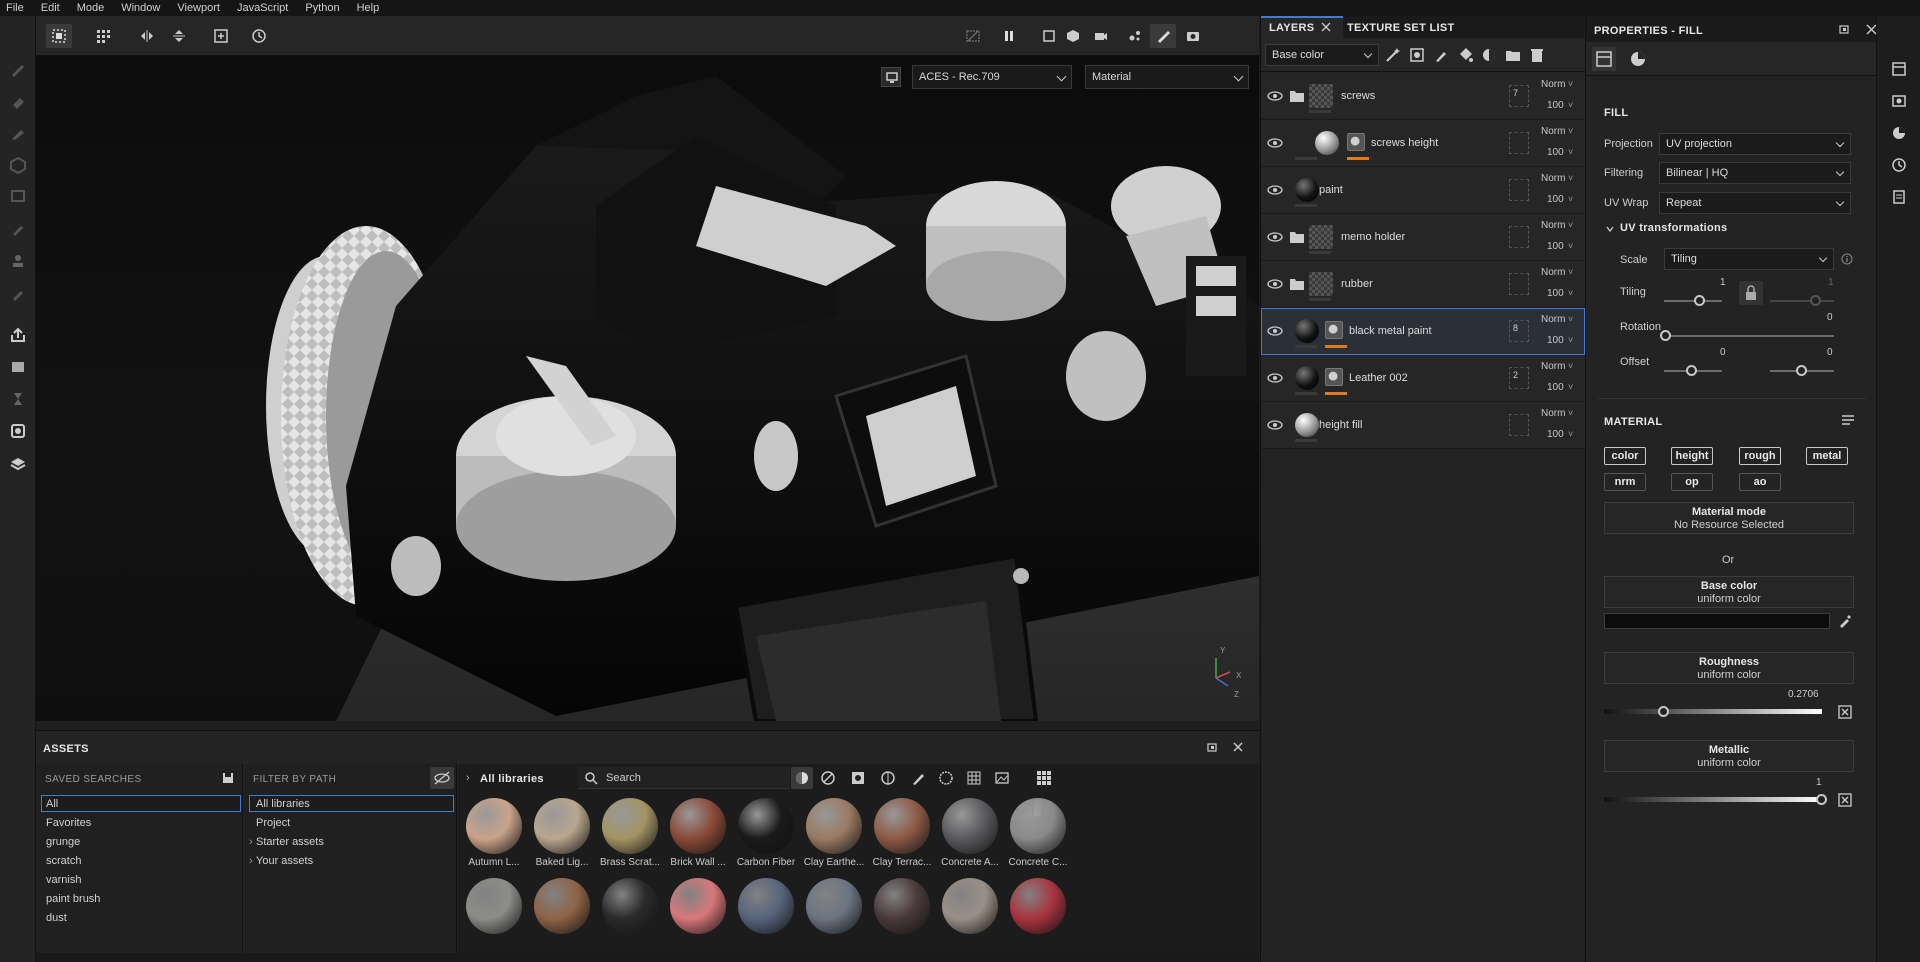  Describe the element at coordinates (1693, 301) in the screenshot. I see `tiling-u-slider` at that location.